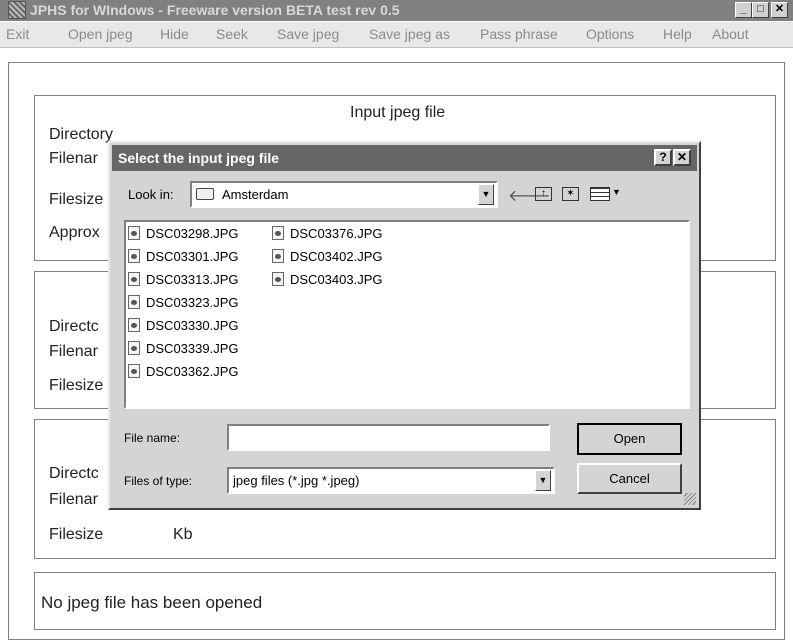  What do you see at coordinates (76, 534) in the screenshot?
I see `group3-filesize-label: Filesize` at bounding box center [76, 534].